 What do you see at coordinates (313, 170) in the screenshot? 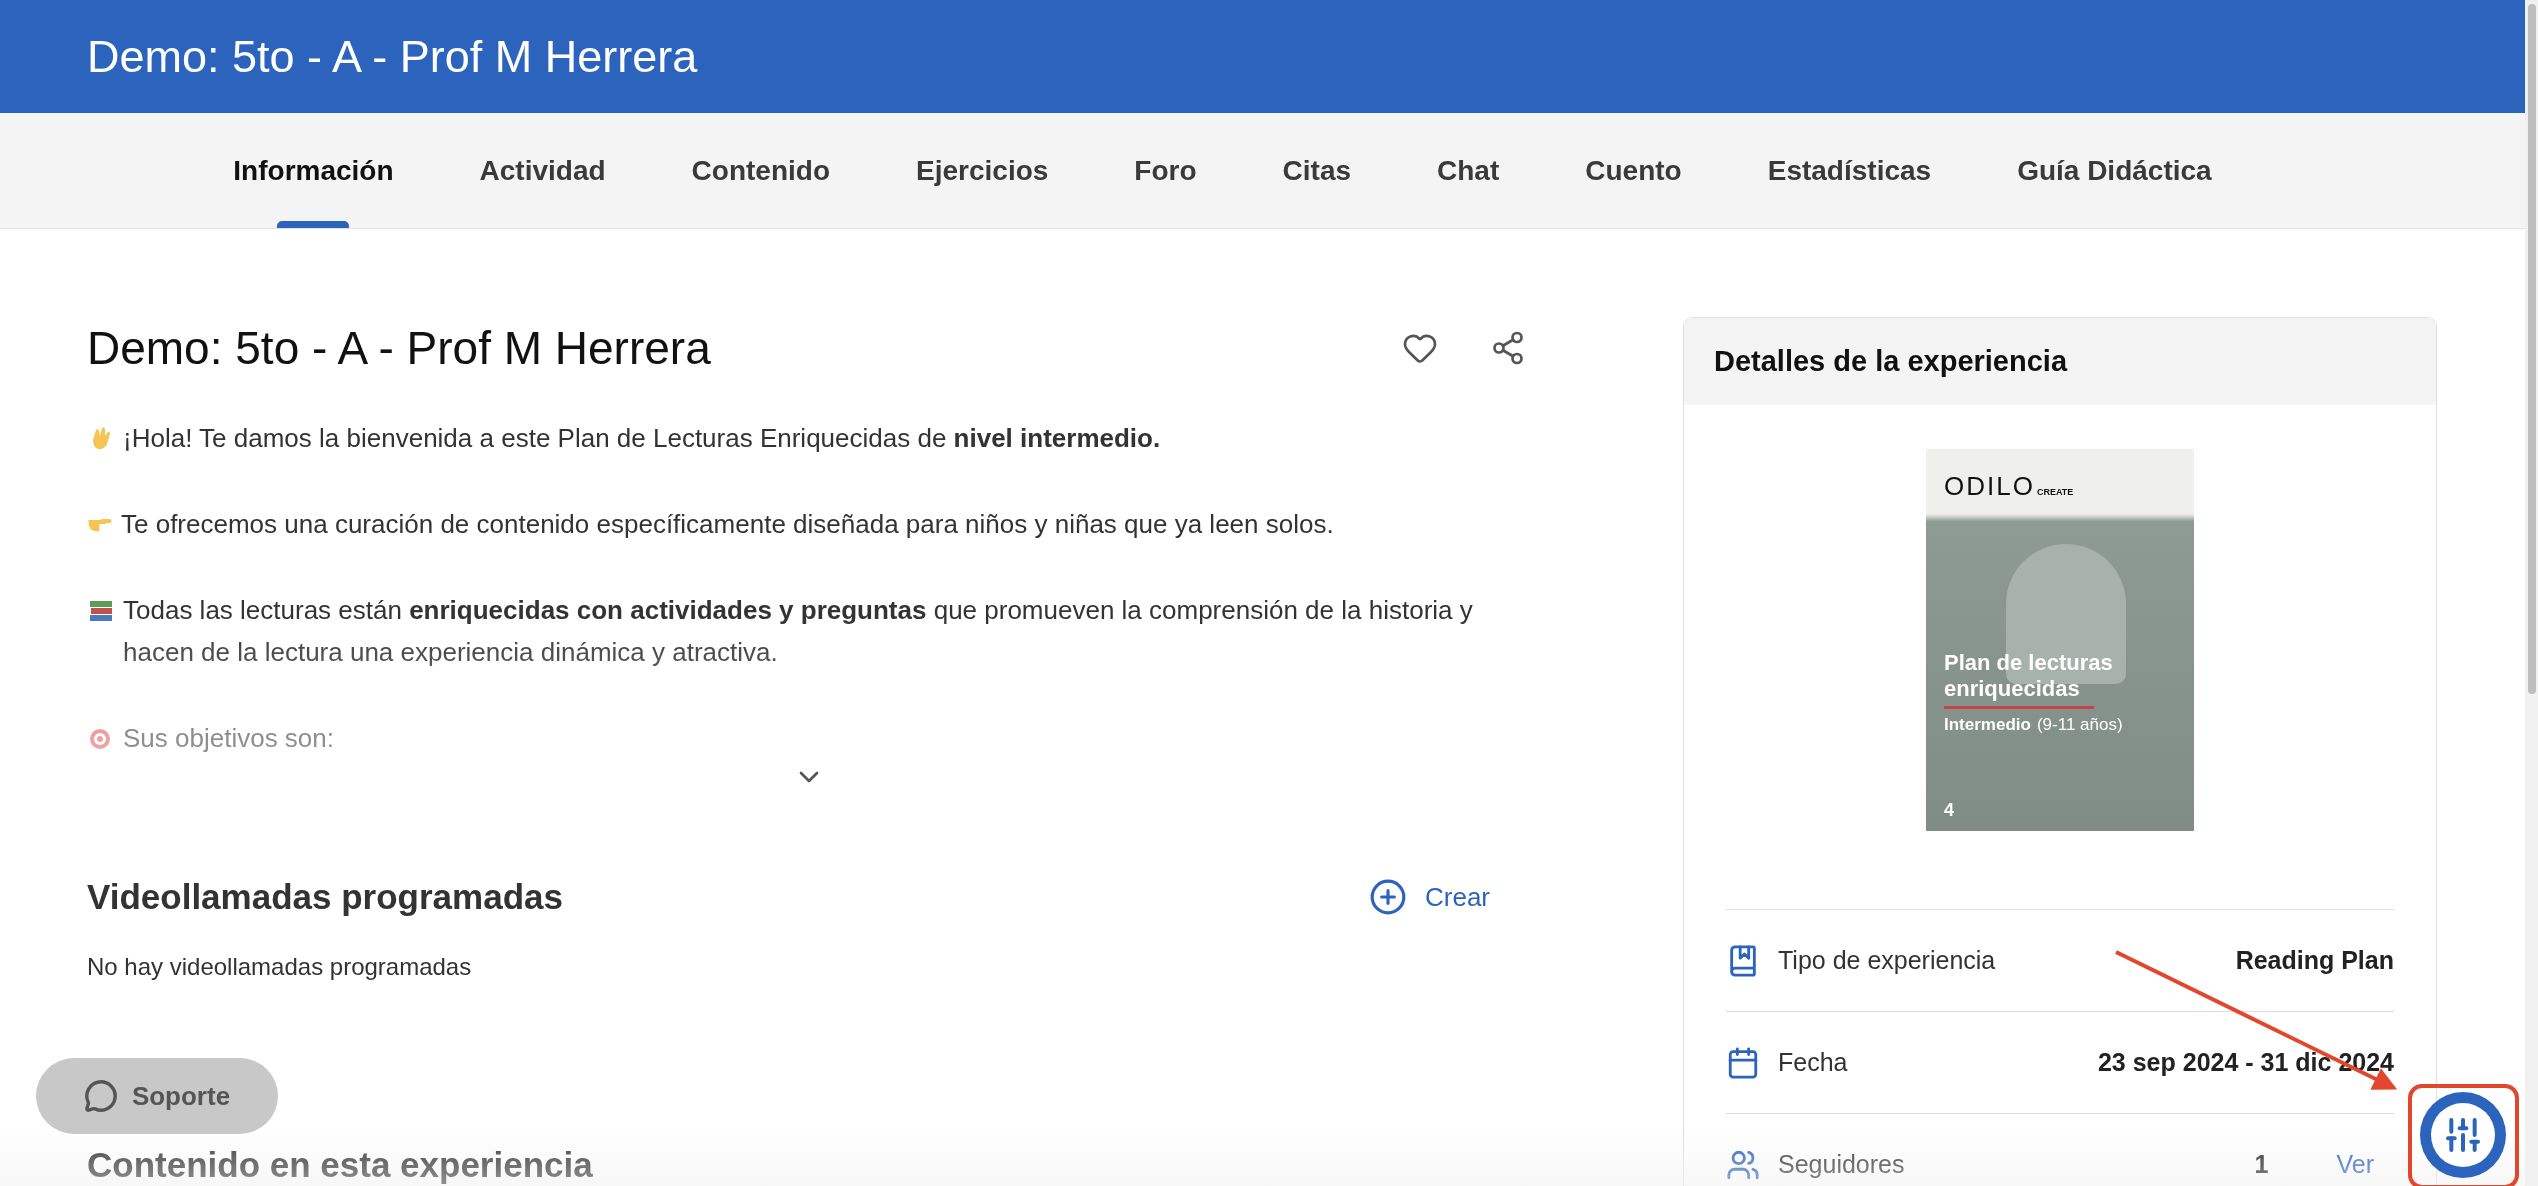
I see `tab: Información` at bounding box center [313, 170].